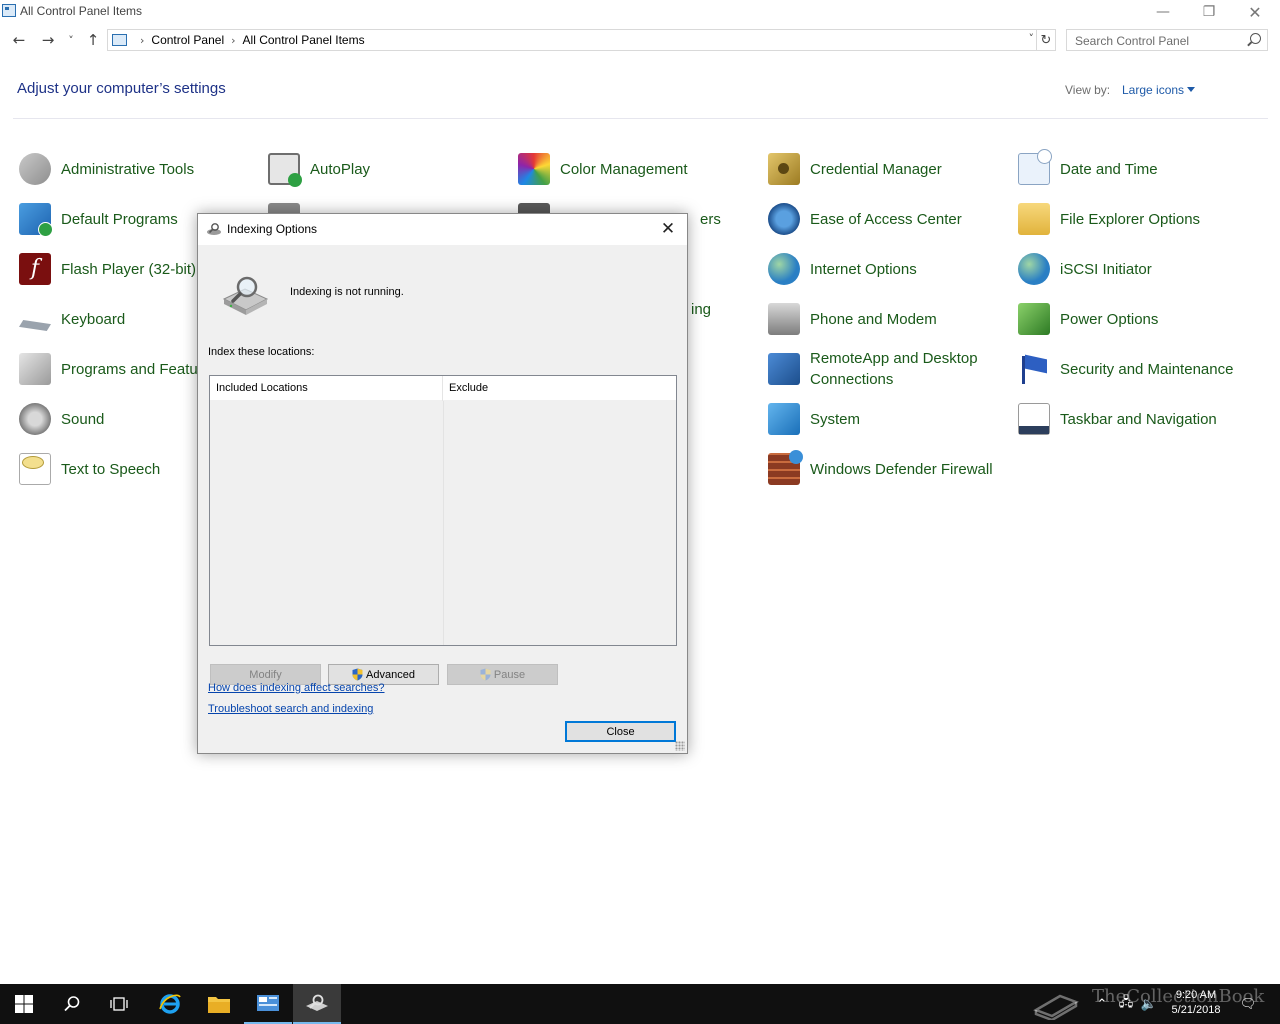  I want to click on breadcrumb-control-panel: Control Panel, so click(187, 40).